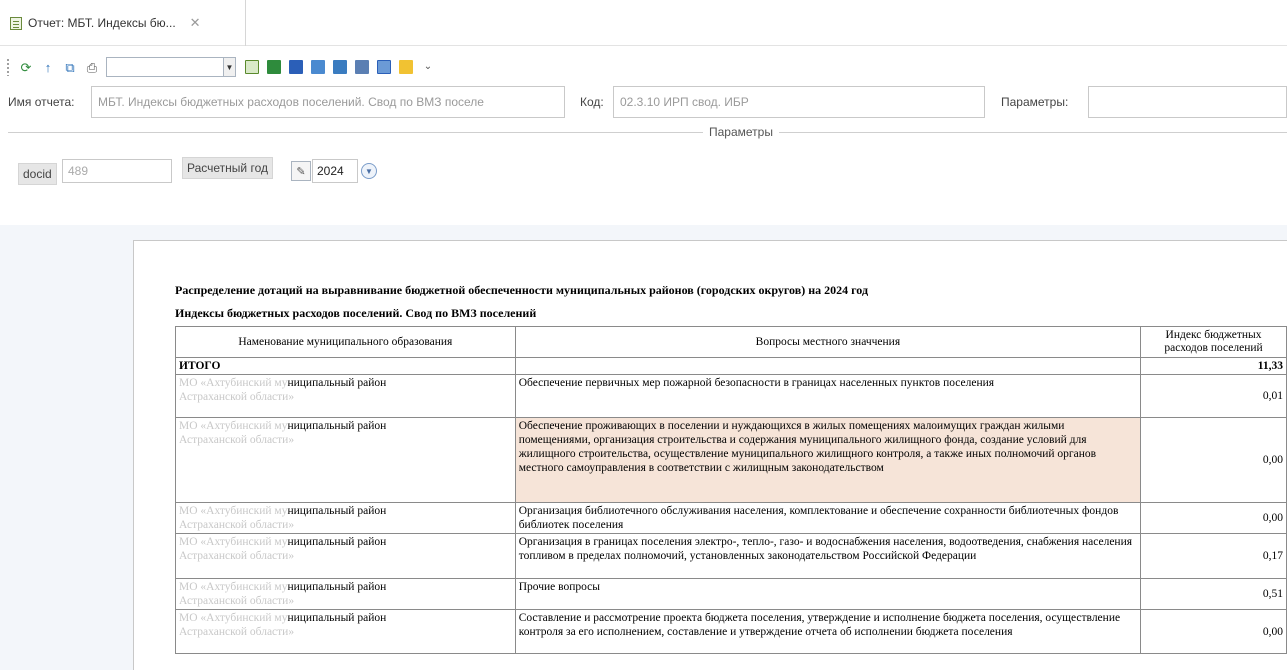 The width and height of the screenshot is (1287, 670). What do you see at coordinates (227, 168) in the screenshot?
I see `year-label: Расчетный год` at bounding box center [227, 168].